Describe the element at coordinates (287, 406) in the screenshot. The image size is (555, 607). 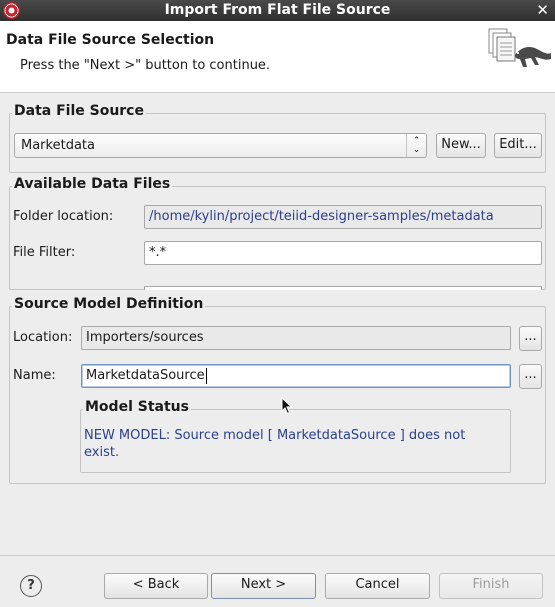
I see `mouse-pointer-icon` at that location.